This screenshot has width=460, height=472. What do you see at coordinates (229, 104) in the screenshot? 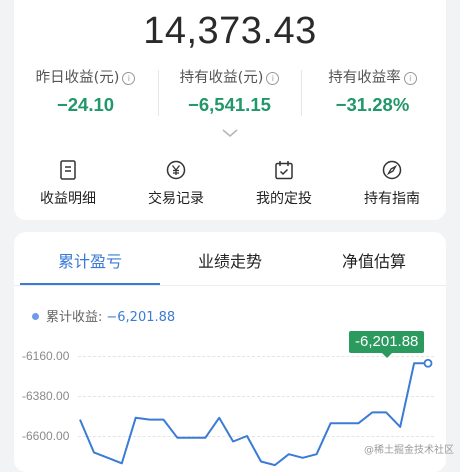
I see `metric-value: −6,541.15` at bounding box center [229, 104].